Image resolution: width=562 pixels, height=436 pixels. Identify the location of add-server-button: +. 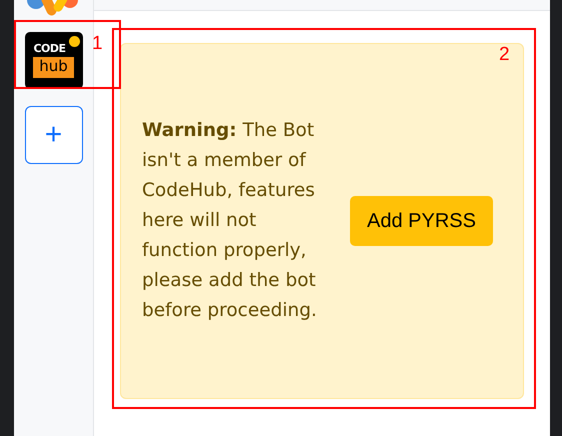
(53, 135).